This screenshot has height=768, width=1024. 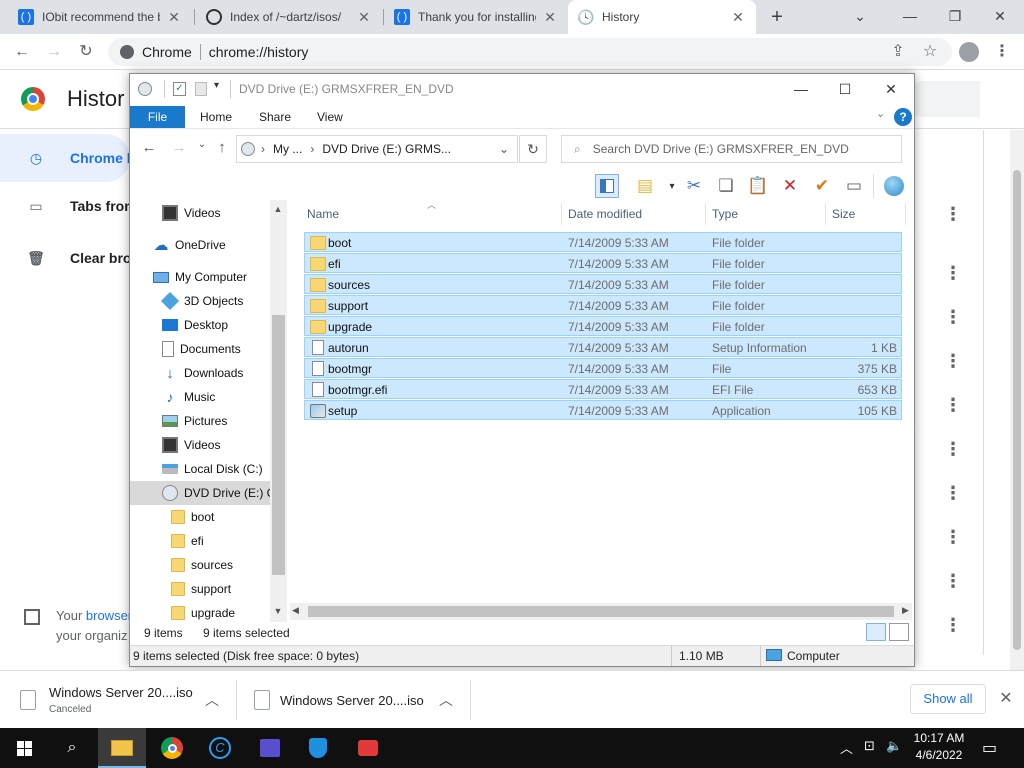 I want to click on customize-qat-icon: ▾, so click(x=216, y=85).